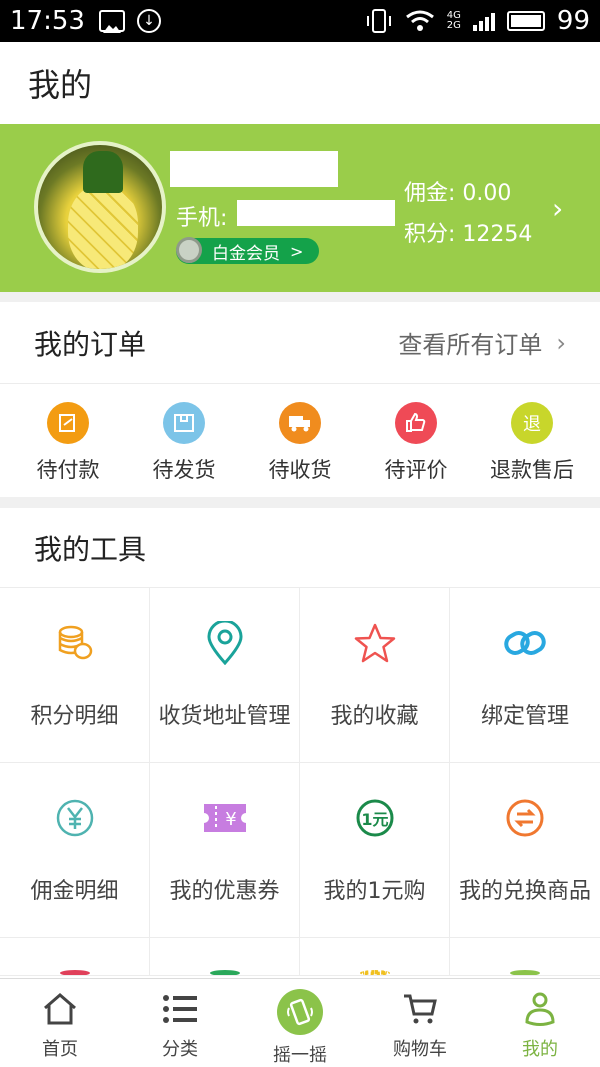 This screenshot has width=600, height=1067. What do you see at coordinates (524, 891) in the screenshot?
I see `tool-label: 我的兑换商品` at bounding box center [524, 891].